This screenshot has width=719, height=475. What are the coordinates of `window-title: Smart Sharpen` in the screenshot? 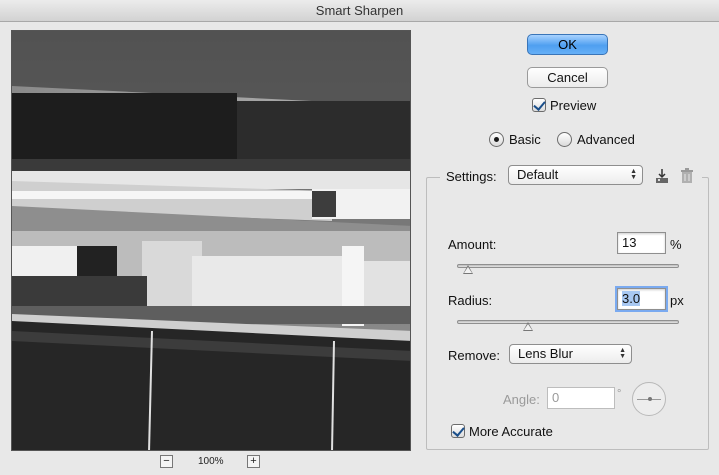 It's located at (359, 11).